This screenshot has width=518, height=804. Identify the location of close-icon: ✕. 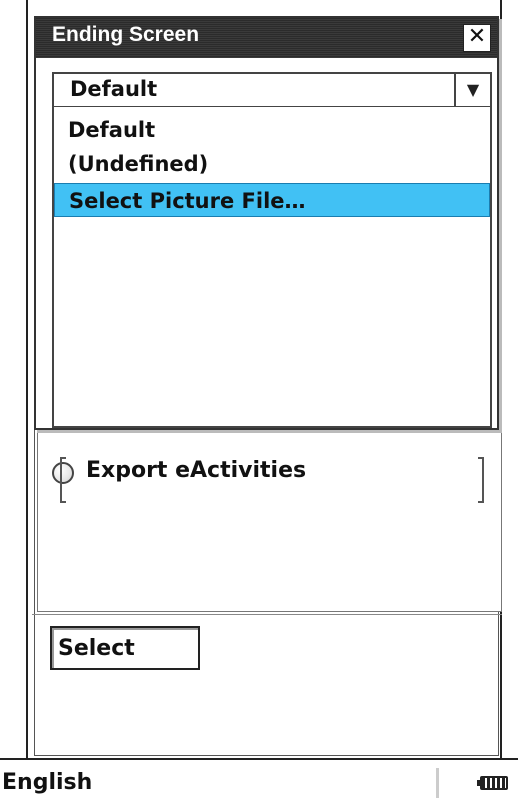
(477, 38).